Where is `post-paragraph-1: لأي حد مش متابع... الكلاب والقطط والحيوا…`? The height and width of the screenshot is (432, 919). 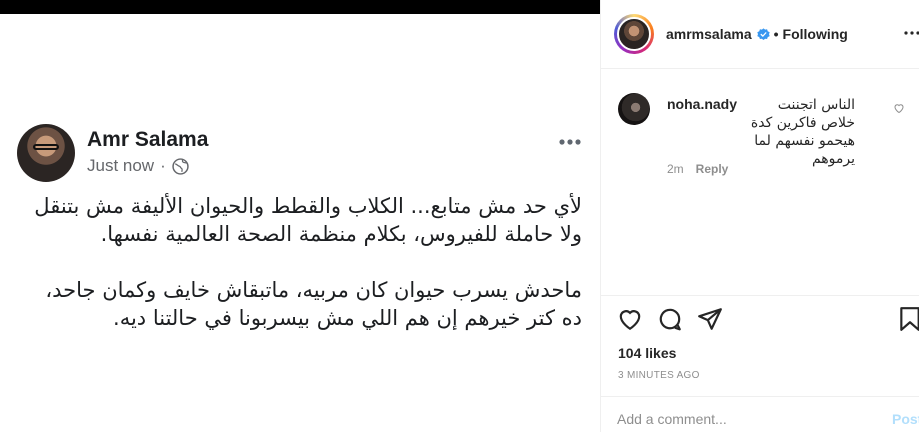 post-paragraph-1: لأي حد مش متابع... الكلاب والقطط والحيوا… is located at coordinates (308, 220).